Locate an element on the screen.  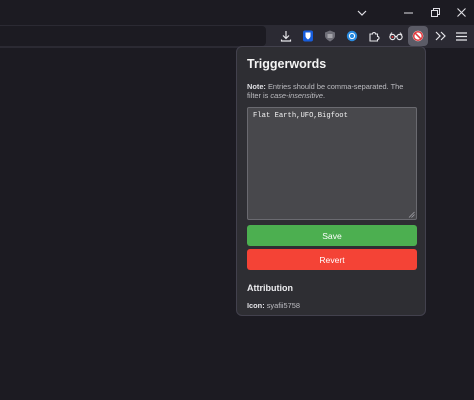
triggerwords-textarea: Flat Earth,UFO,Bigfoot is located at coordinates (332, 163).